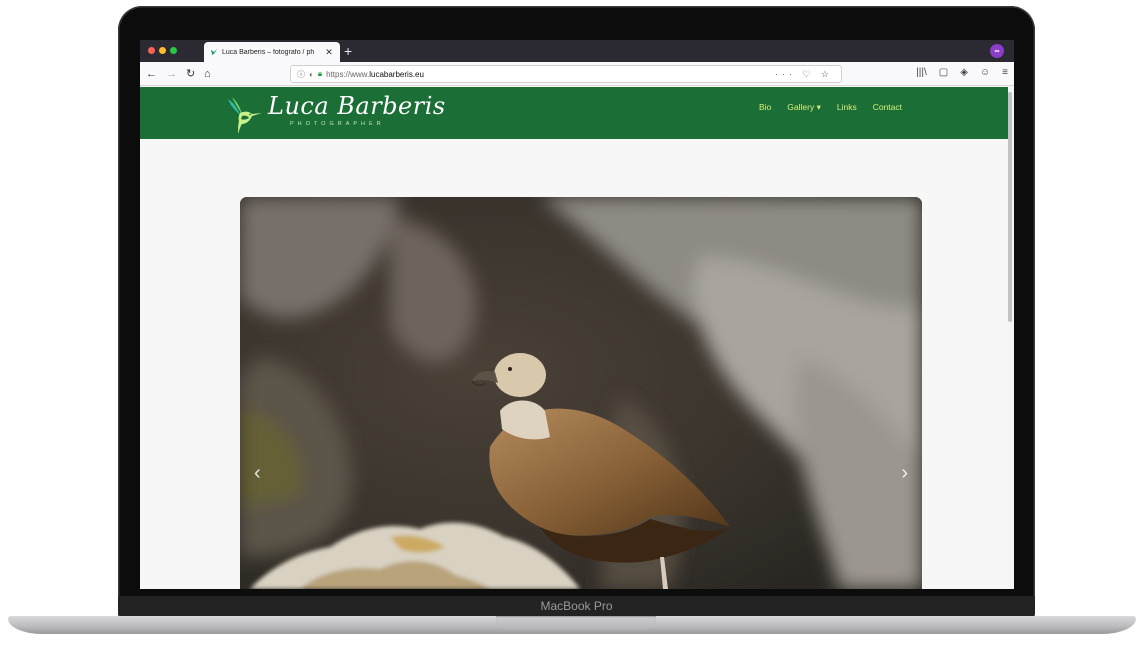 This screenshot has width=1144, height=649. What do you see at coordinates (904, 473) in the screenshot?
I see `carousel-next-icon: ›` at bounding box center [904, 473].